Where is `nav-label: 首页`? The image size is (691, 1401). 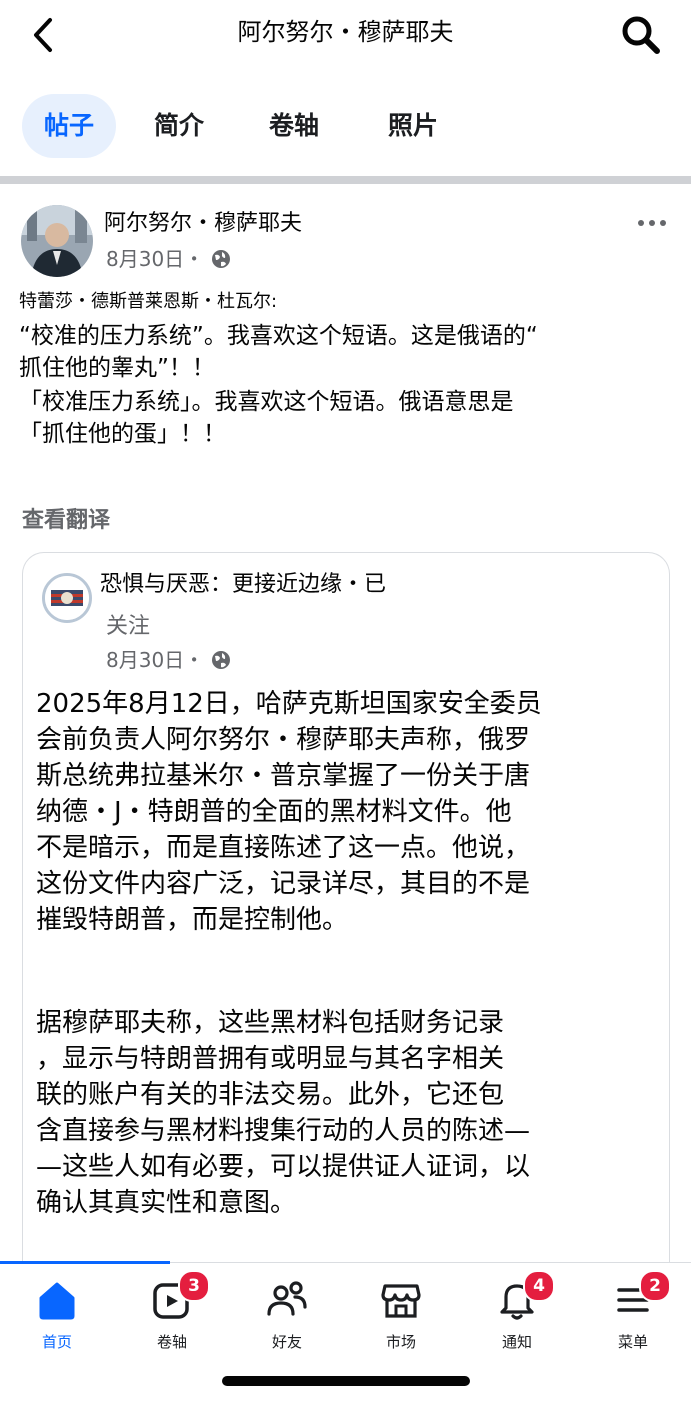 nav-label: 首页 is located at coordinates (56, 1342).